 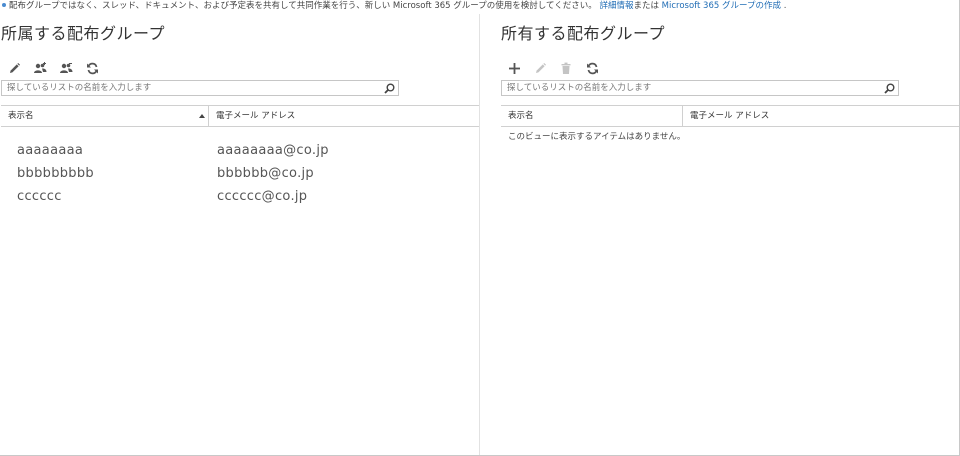 I want to click on member-of-search, so click(x=200, y=88).